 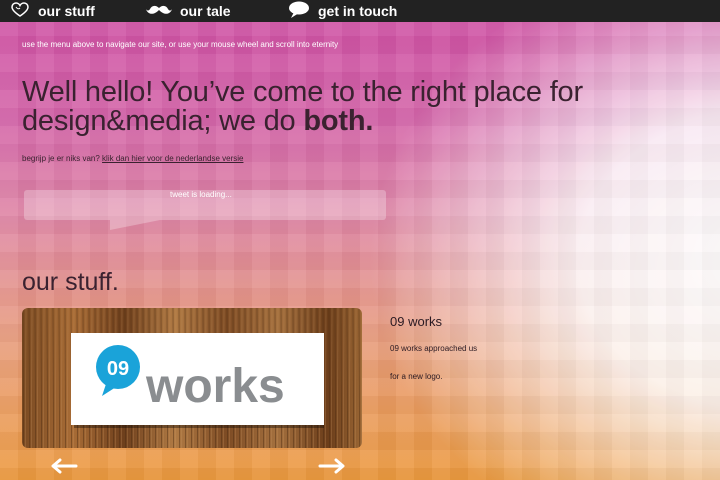 I want to click on headline-bold: both., so click(x=338, y=121).